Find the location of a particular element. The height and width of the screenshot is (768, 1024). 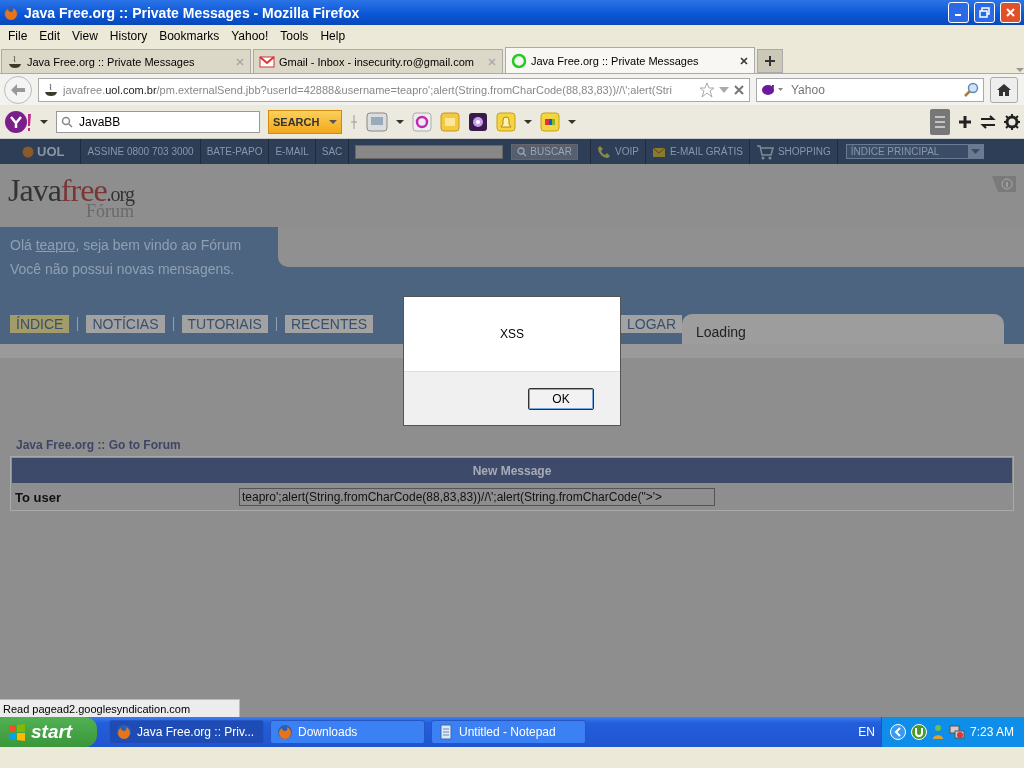

nav-link: NOTÍCIAS is located at coordinates (125, 324).